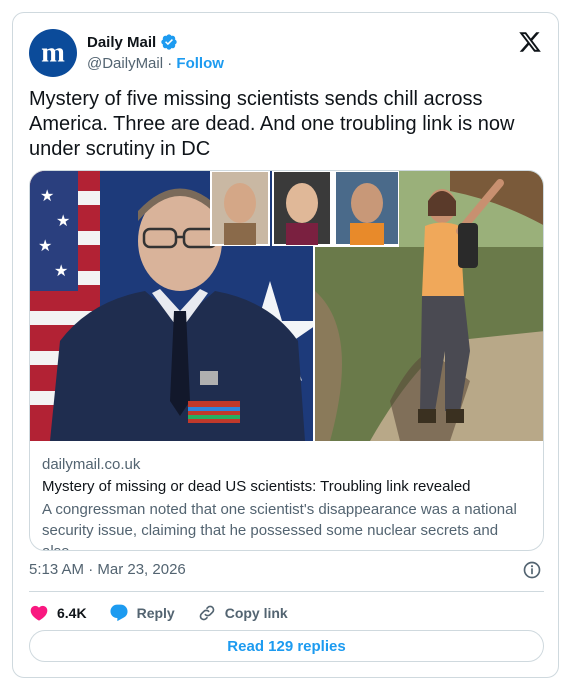 The height and width of the screenshot is (693, 579). I want to click on reply-bubble-icon, so click(119, 613).